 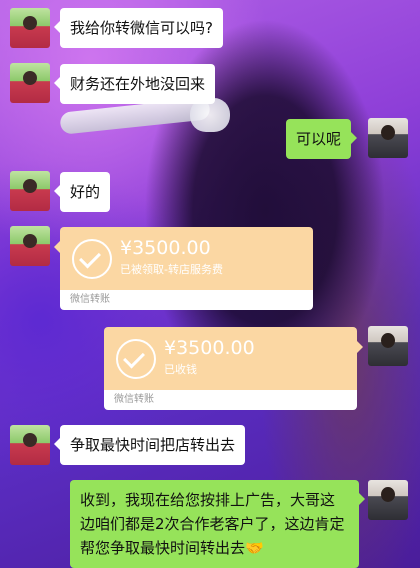 I want to click on transfer-status: 已收钱, so click(x=180, y=369).